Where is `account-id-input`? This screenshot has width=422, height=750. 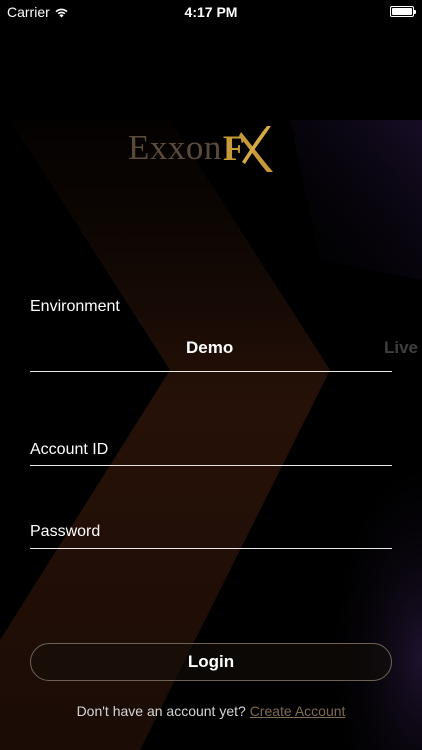
account-id-input is located at coordinates (211, 451).